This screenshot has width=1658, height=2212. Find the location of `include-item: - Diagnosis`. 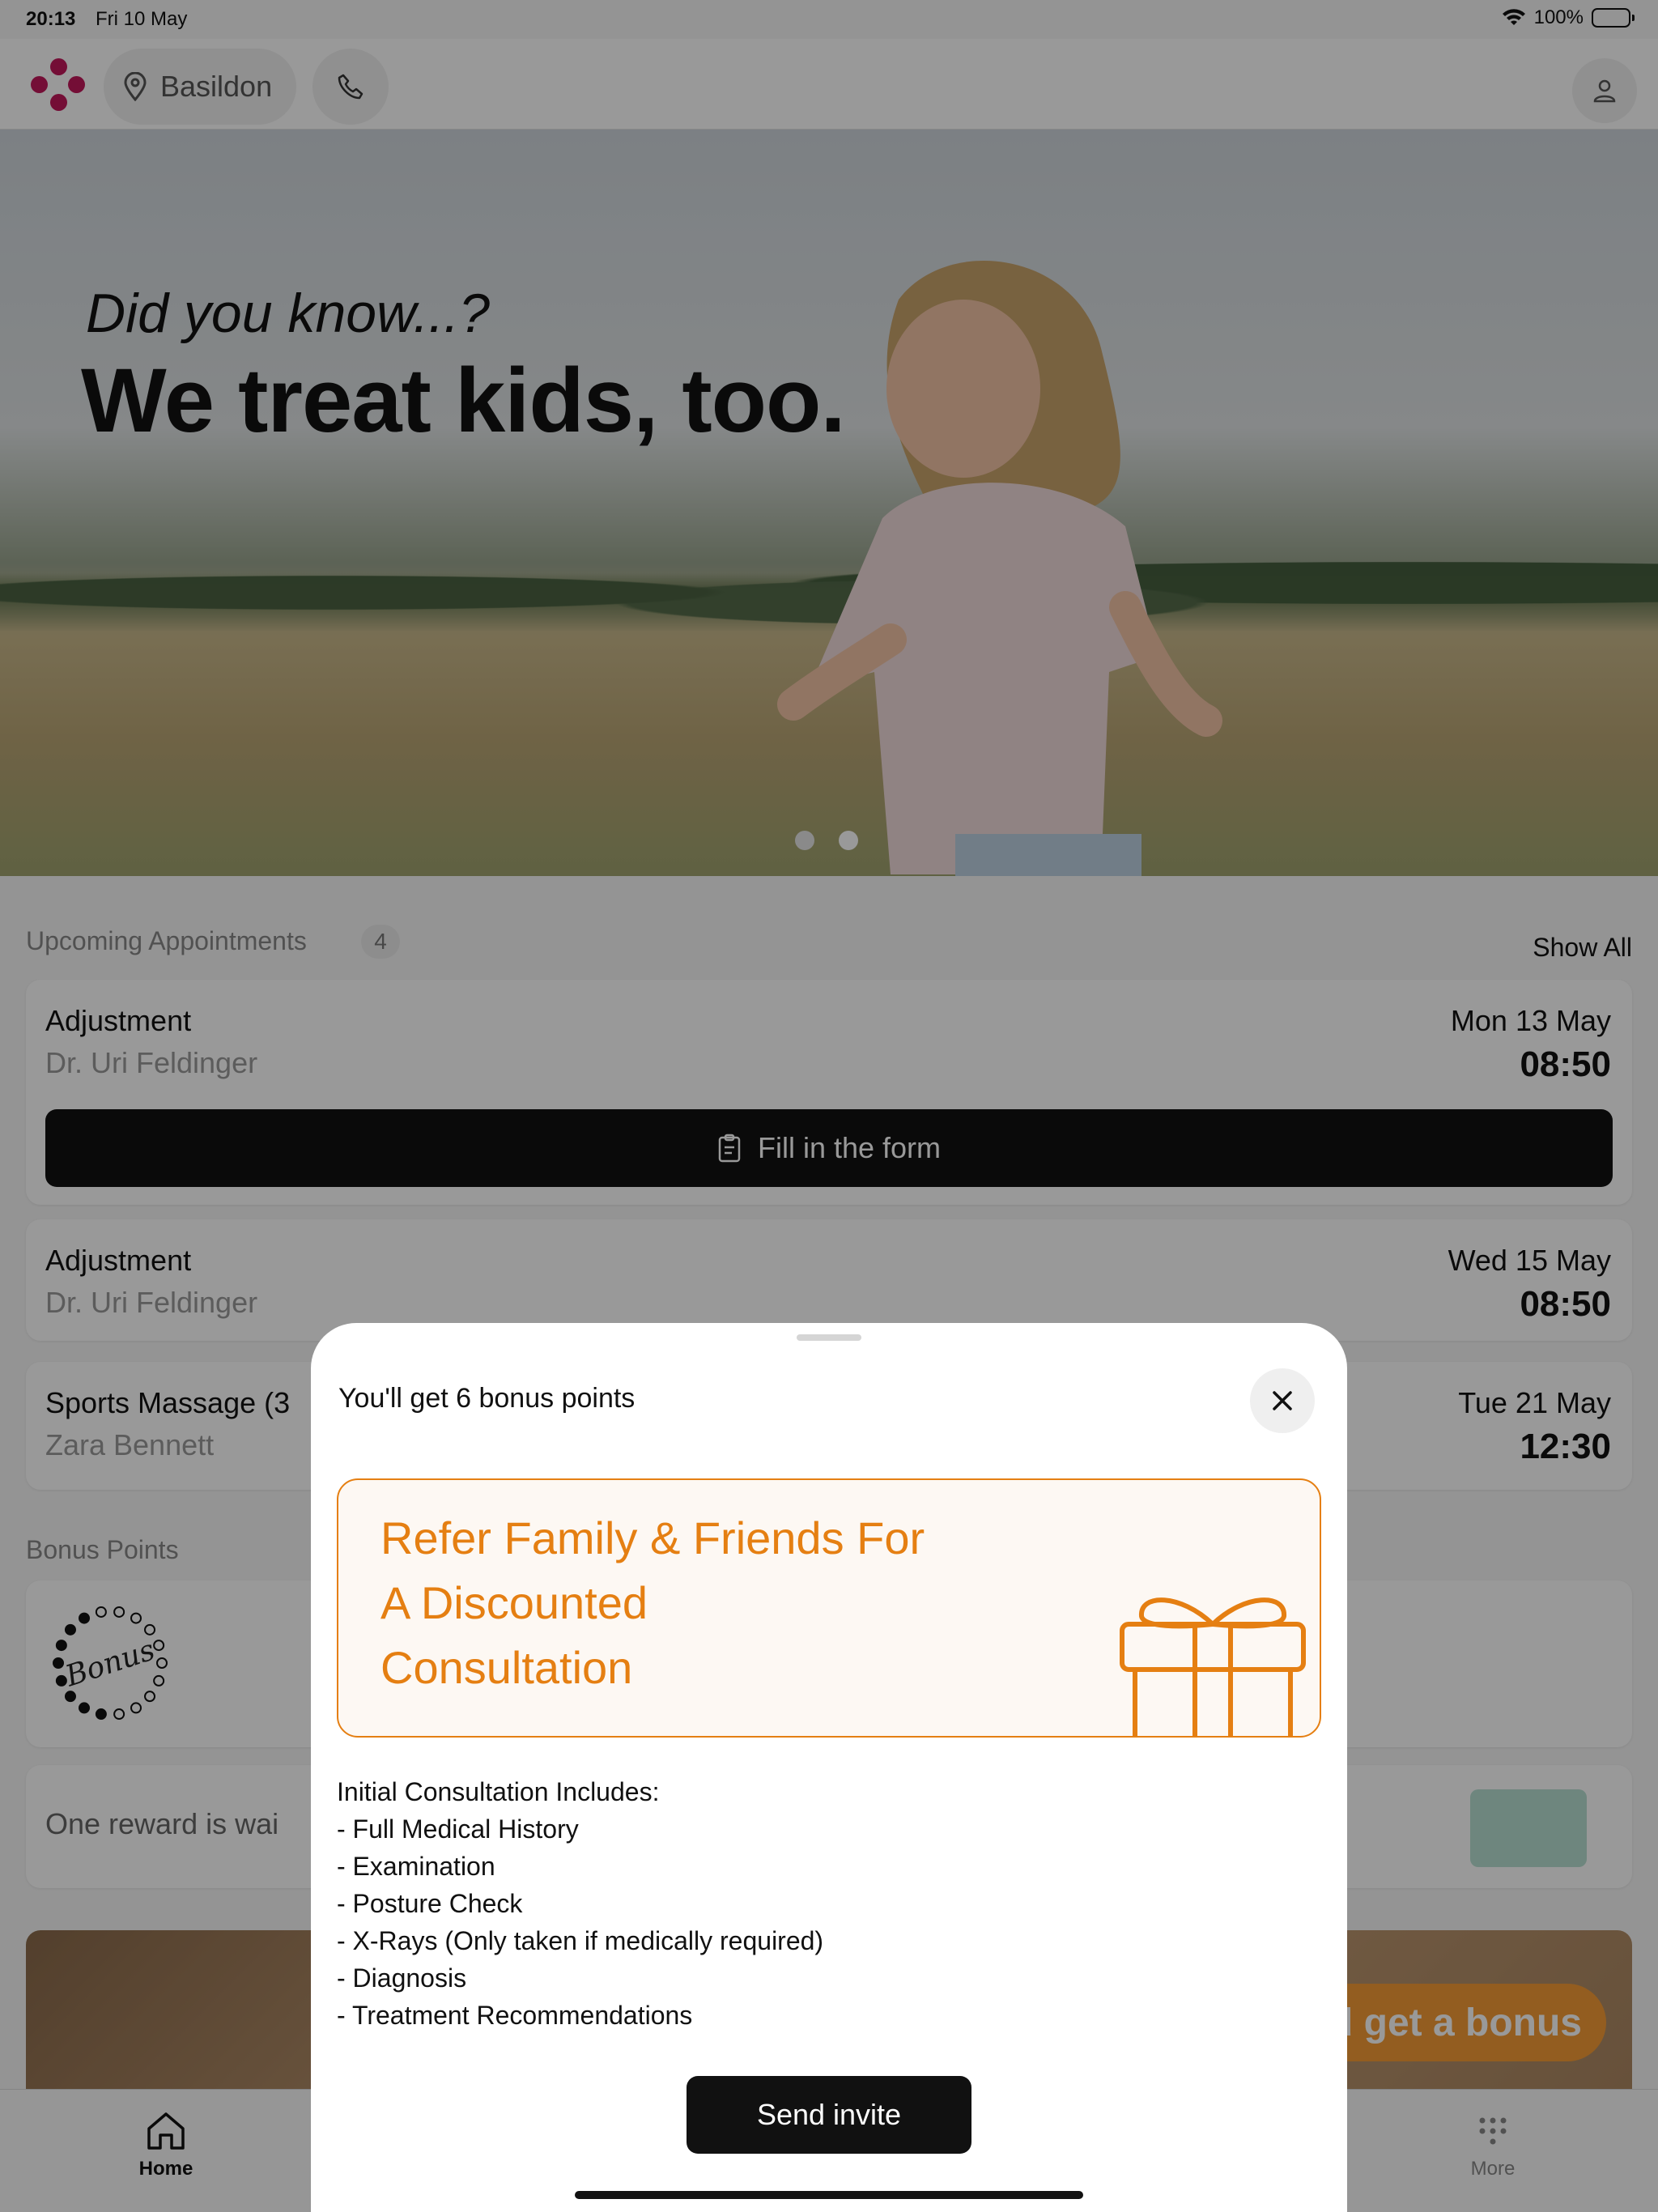

include-item: - Diagnosis is located at coordinates (402, 1978).